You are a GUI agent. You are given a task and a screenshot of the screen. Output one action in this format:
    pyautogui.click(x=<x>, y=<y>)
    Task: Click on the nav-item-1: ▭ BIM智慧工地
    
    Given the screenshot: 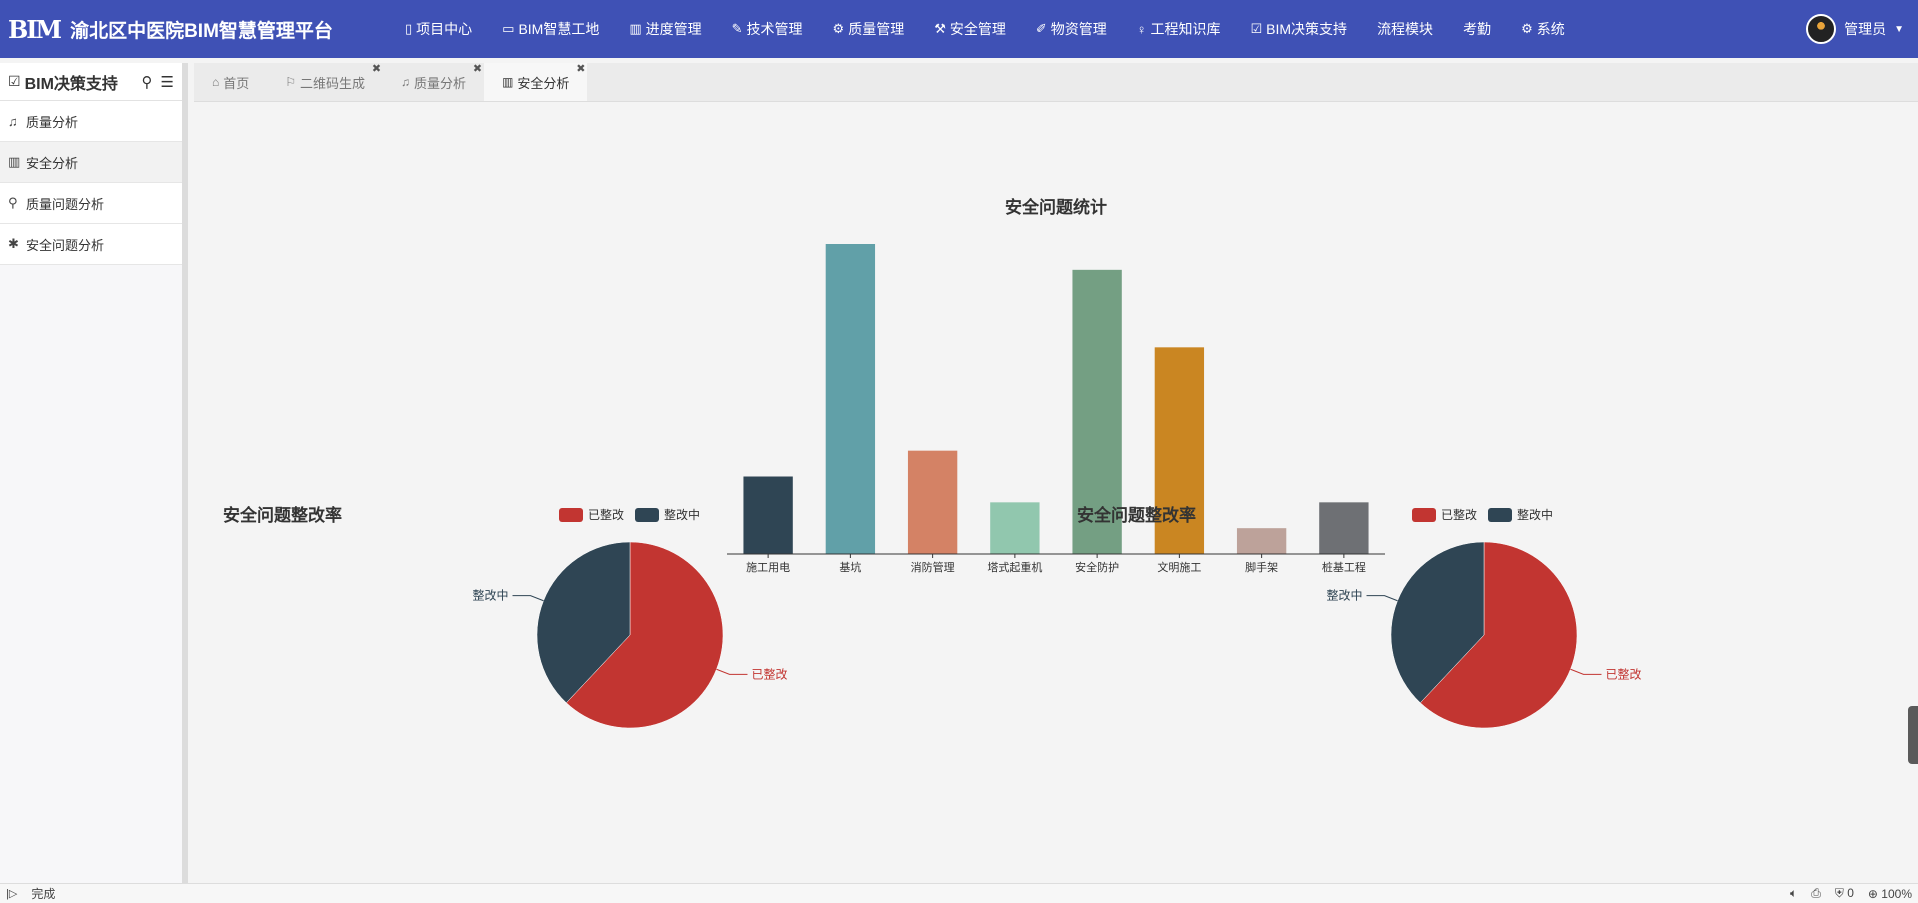 What is the action you would take?
    pyautogui.click(x=550, y=29)
    